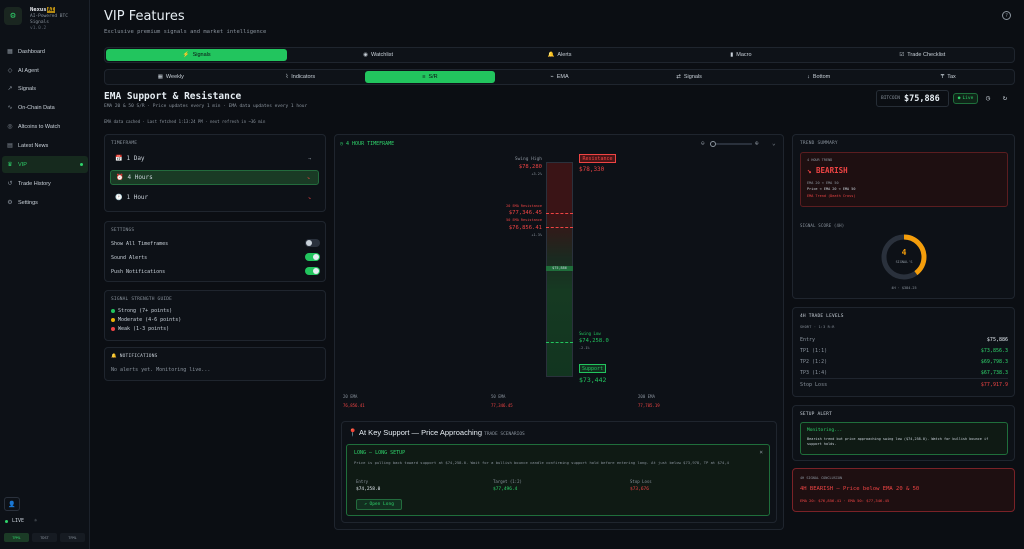  What do you see at coordinates (592, 169) in the screenshot?
I see `resistance-value: $78,330` at bounding box center [592, 169].